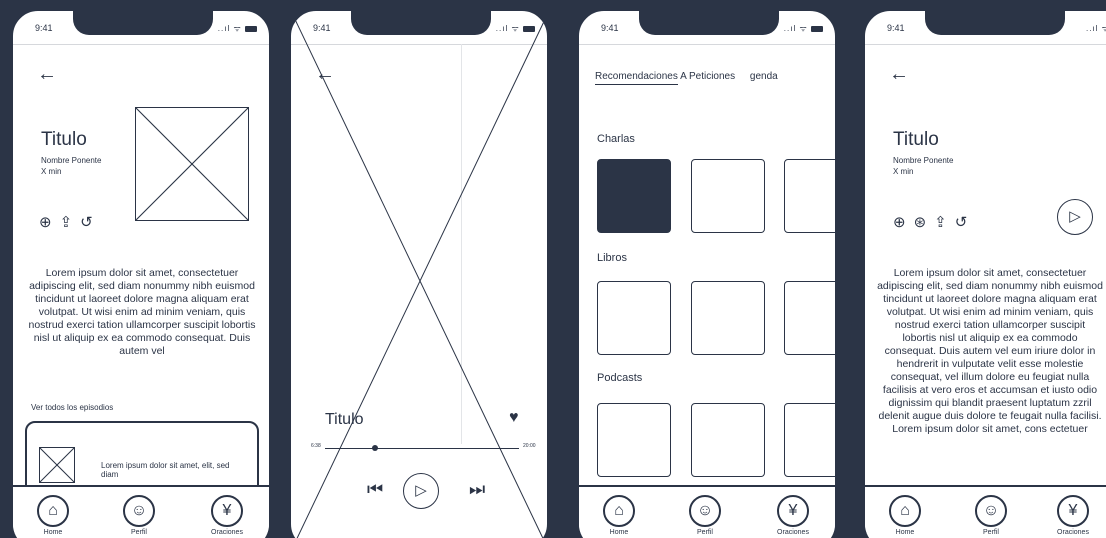 The height and width of the screenshot is (538, 1106). I want to click on next-icon: ⏭, so click(477, 489).